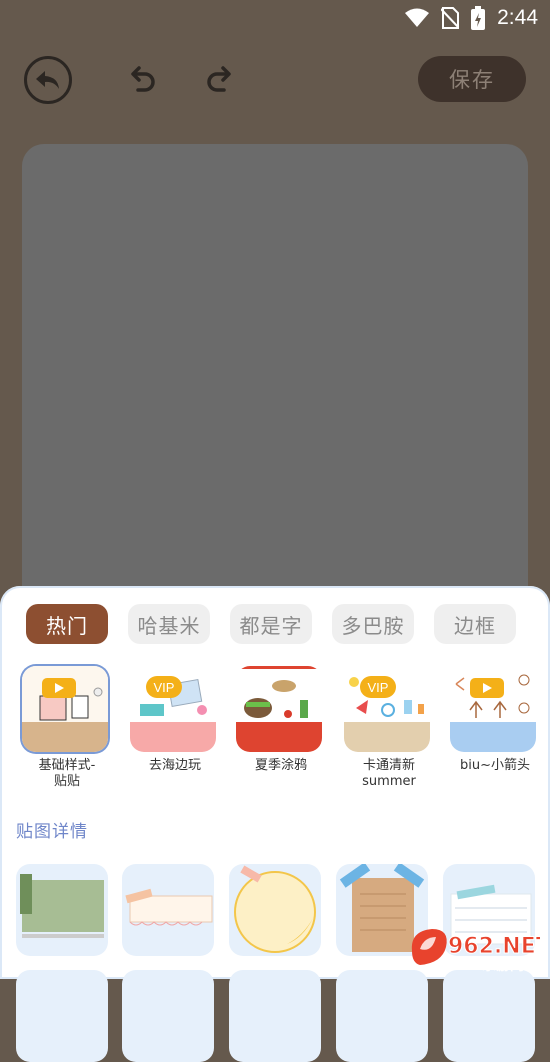 The image size is (550, 1062). I want to click on status-icons: 2:44, so click(471, 18).